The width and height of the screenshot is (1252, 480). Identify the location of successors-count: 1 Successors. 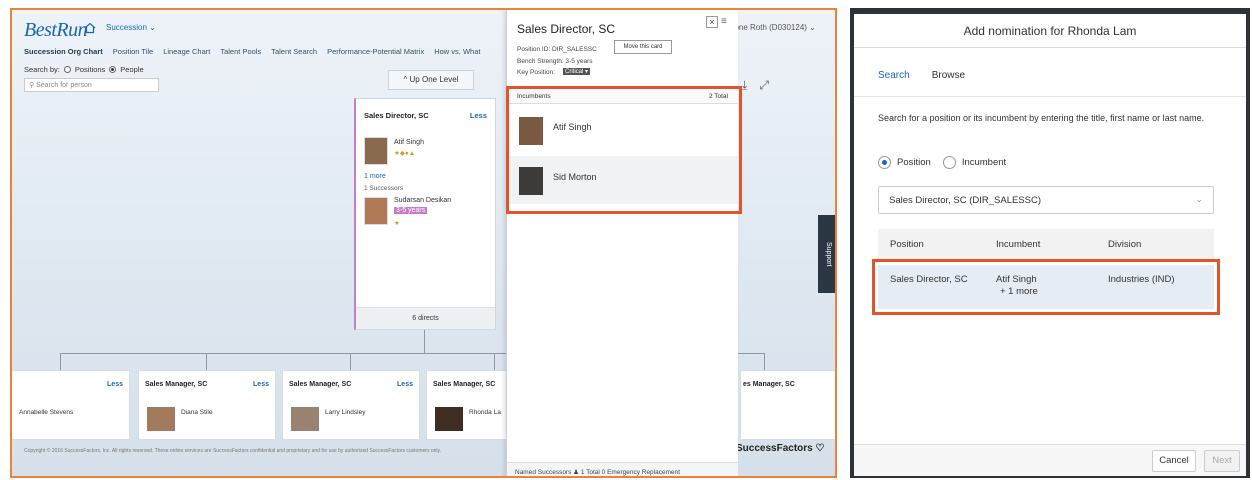
(384, 188).